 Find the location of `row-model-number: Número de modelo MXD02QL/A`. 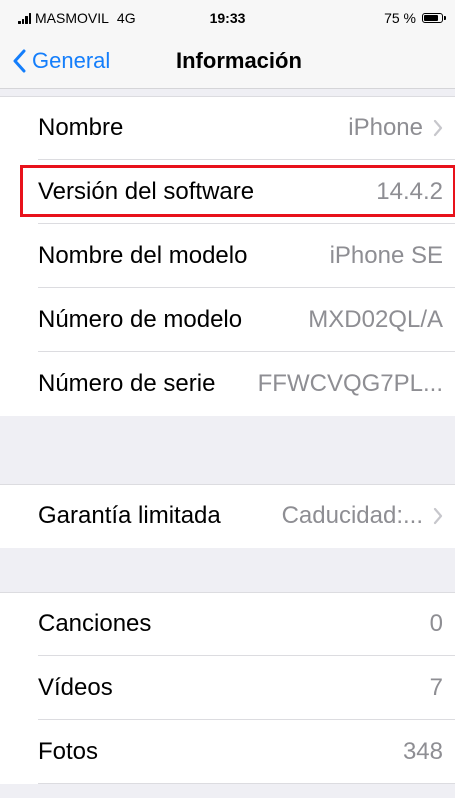

row-model-number: Número de modelo MXD02QL/A is located at coordinates (227, 320).